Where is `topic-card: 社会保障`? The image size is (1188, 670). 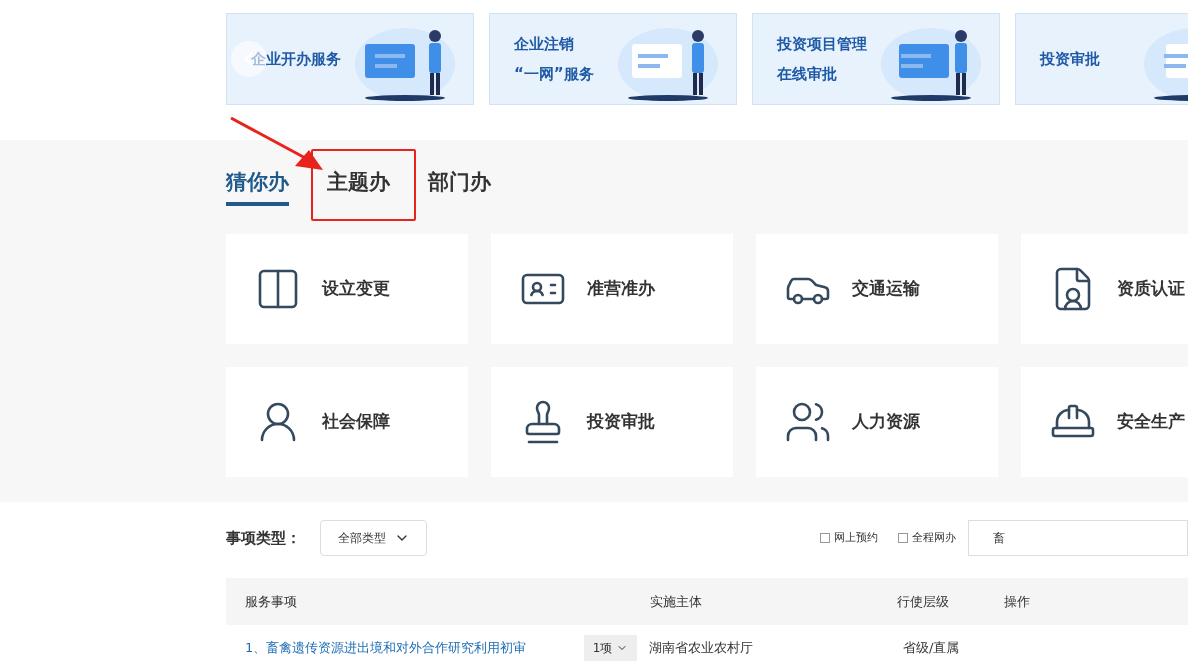
topic-card: 社会保障 is located at coordinates (347, 422).